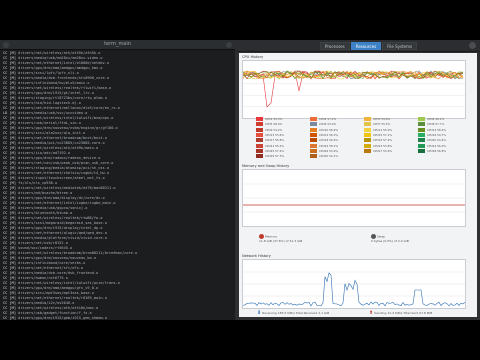 This screenshot has height=360, width=480. Describe the element at coordinates (442, 140) in the screenshot. I see `cpu-legend-item: CPU20 54.4%` at that location.